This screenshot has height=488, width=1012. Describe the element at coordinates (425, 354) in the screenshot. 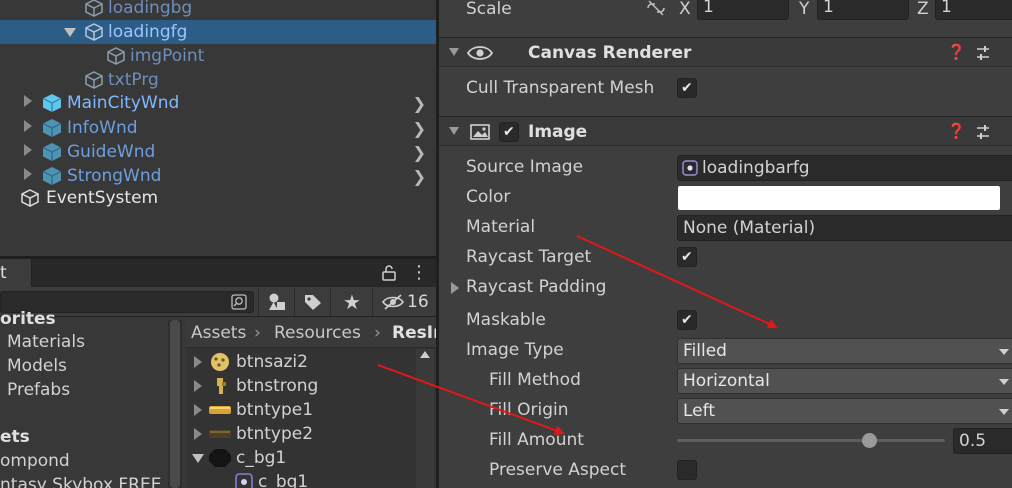

I see `scroll-up-icon` at that location.